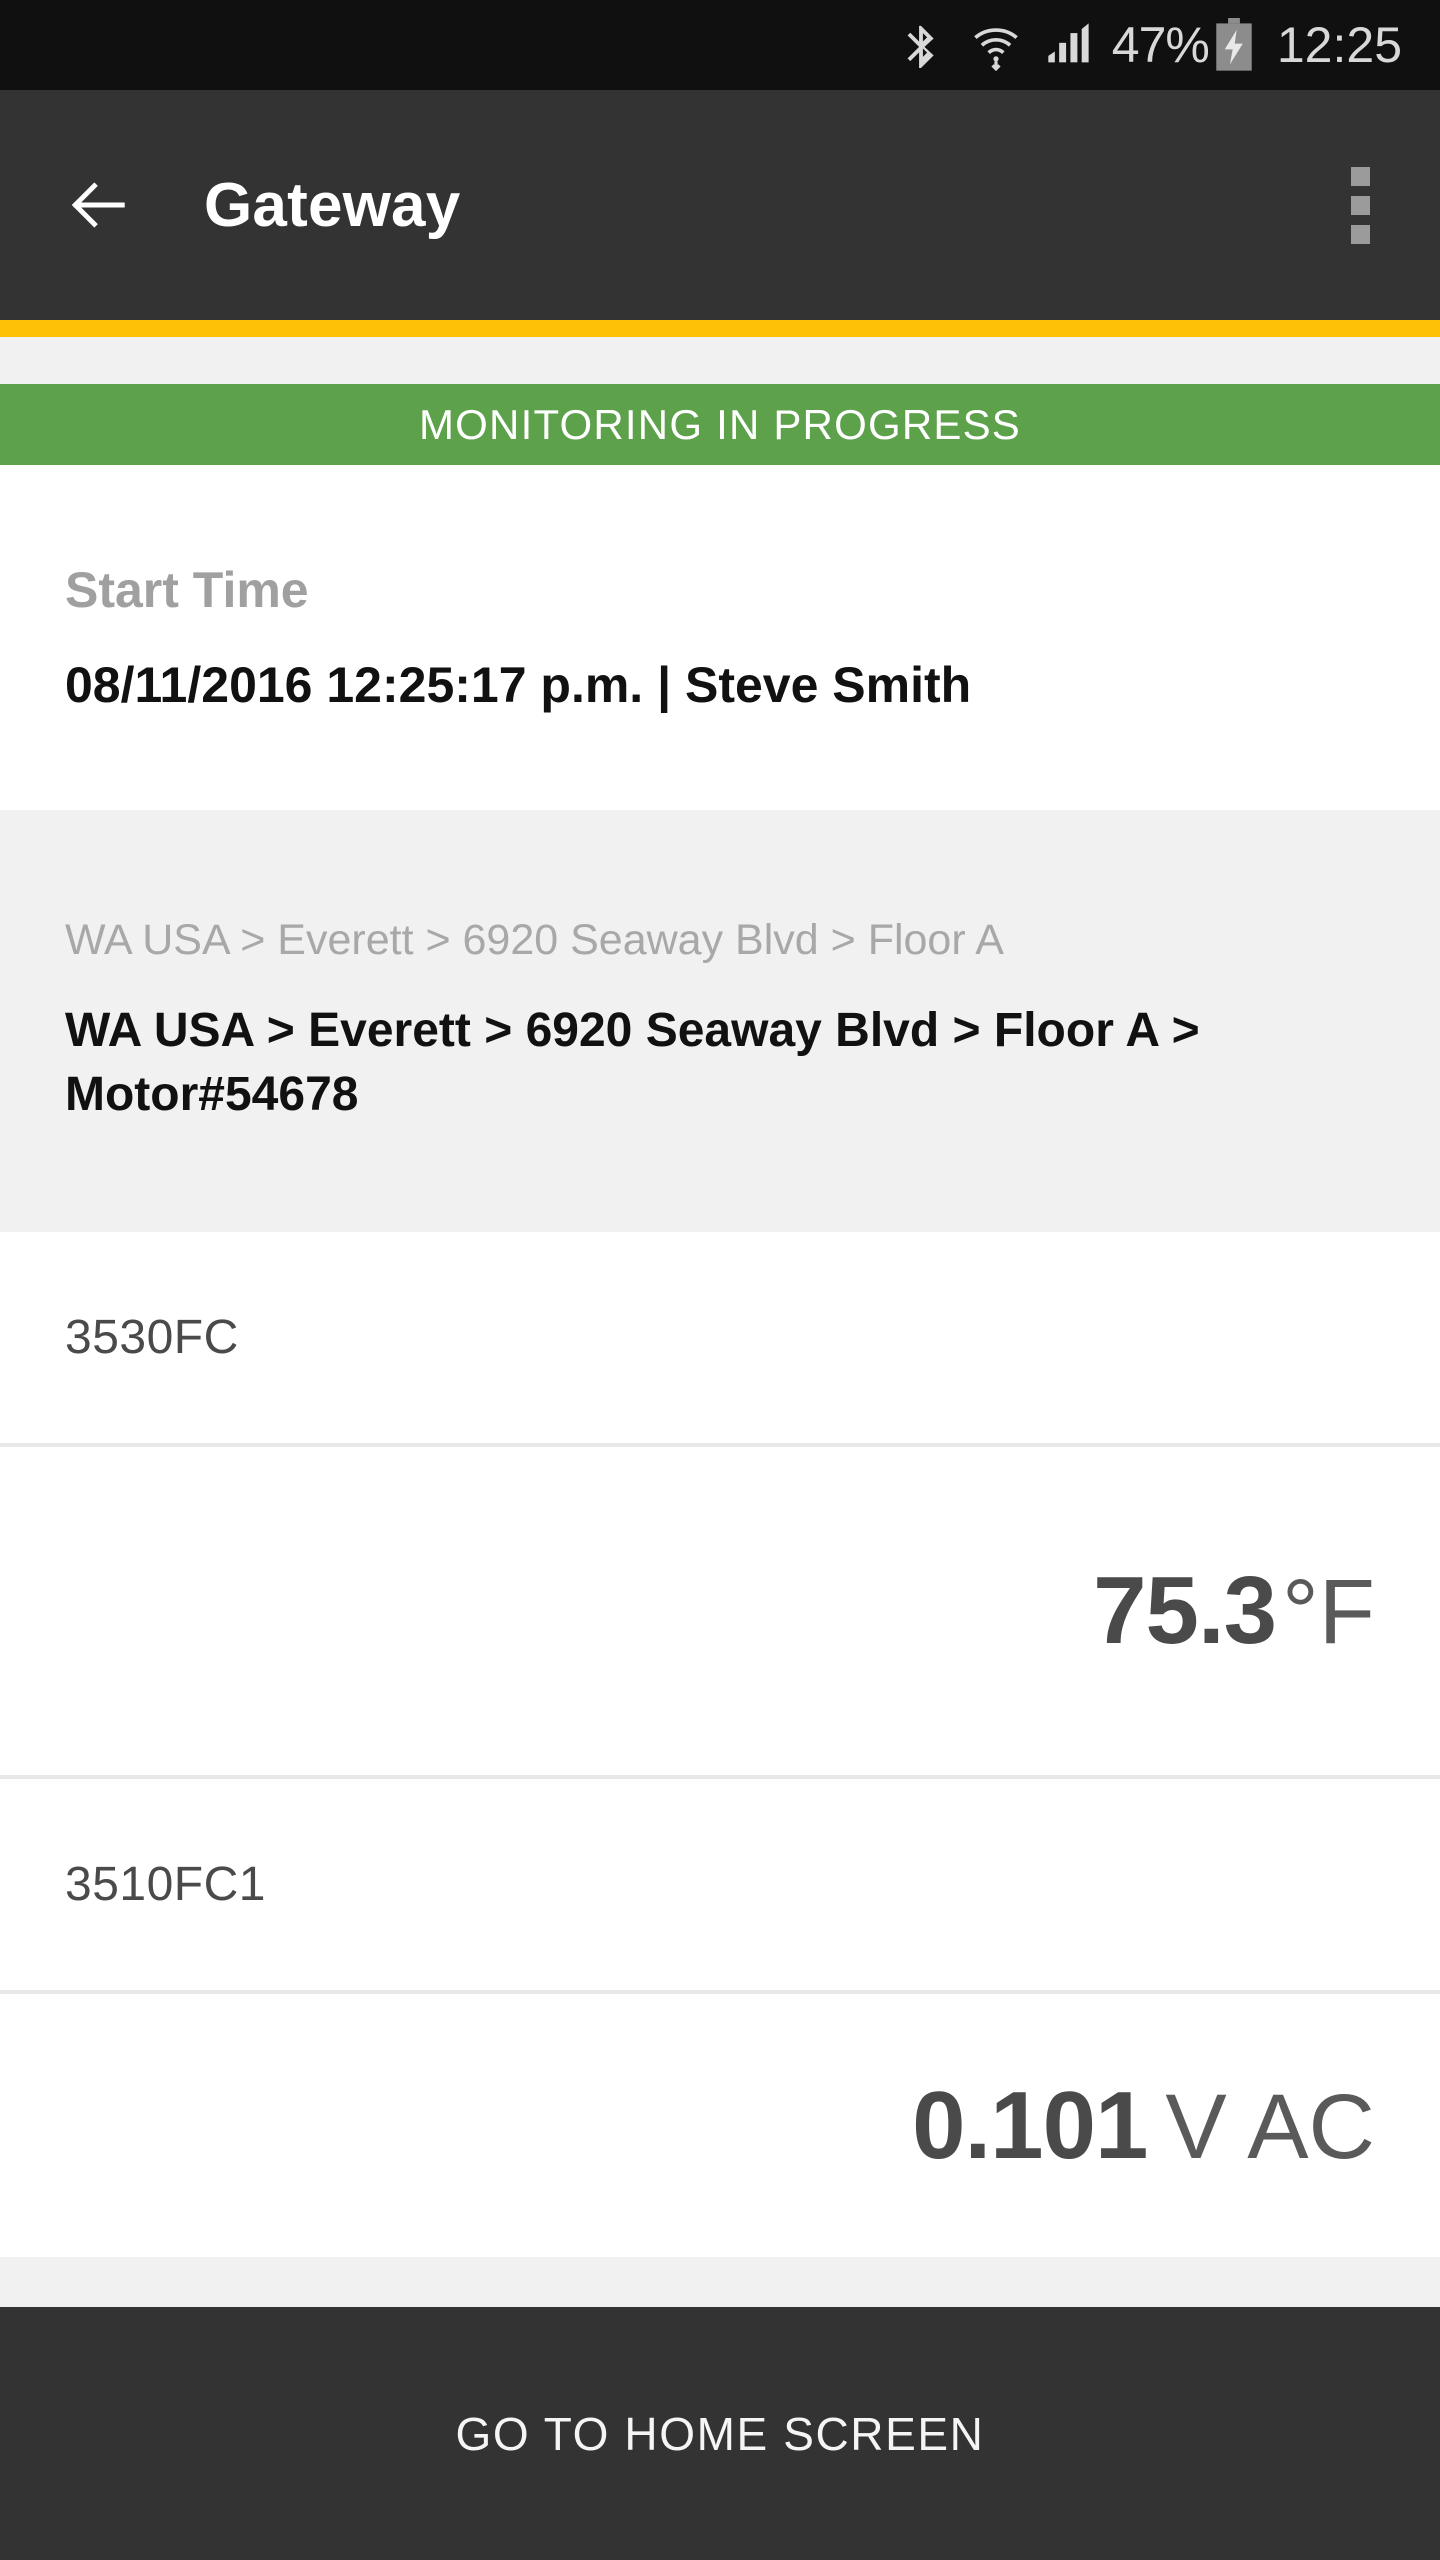 This screenshot has width=1440, height=2560. Describe the element at coordinates (720, 1884) in the screenshot. I see `sensor-name-row: 3510FC1` at that location.